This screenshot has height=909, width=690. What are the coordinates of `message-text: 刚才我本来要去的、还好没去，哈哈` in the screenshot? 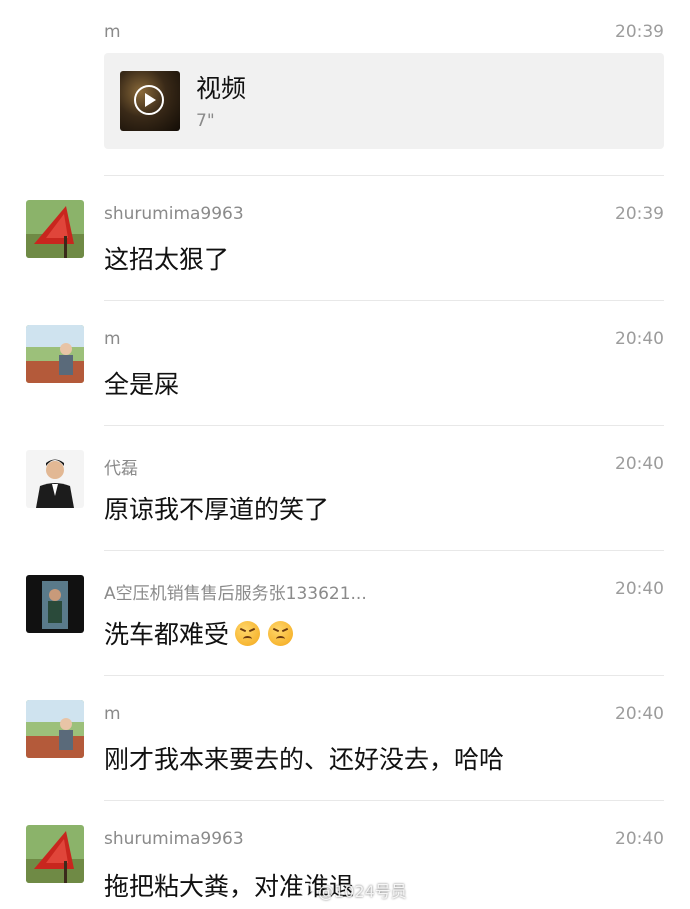 It's located at (304, 759).